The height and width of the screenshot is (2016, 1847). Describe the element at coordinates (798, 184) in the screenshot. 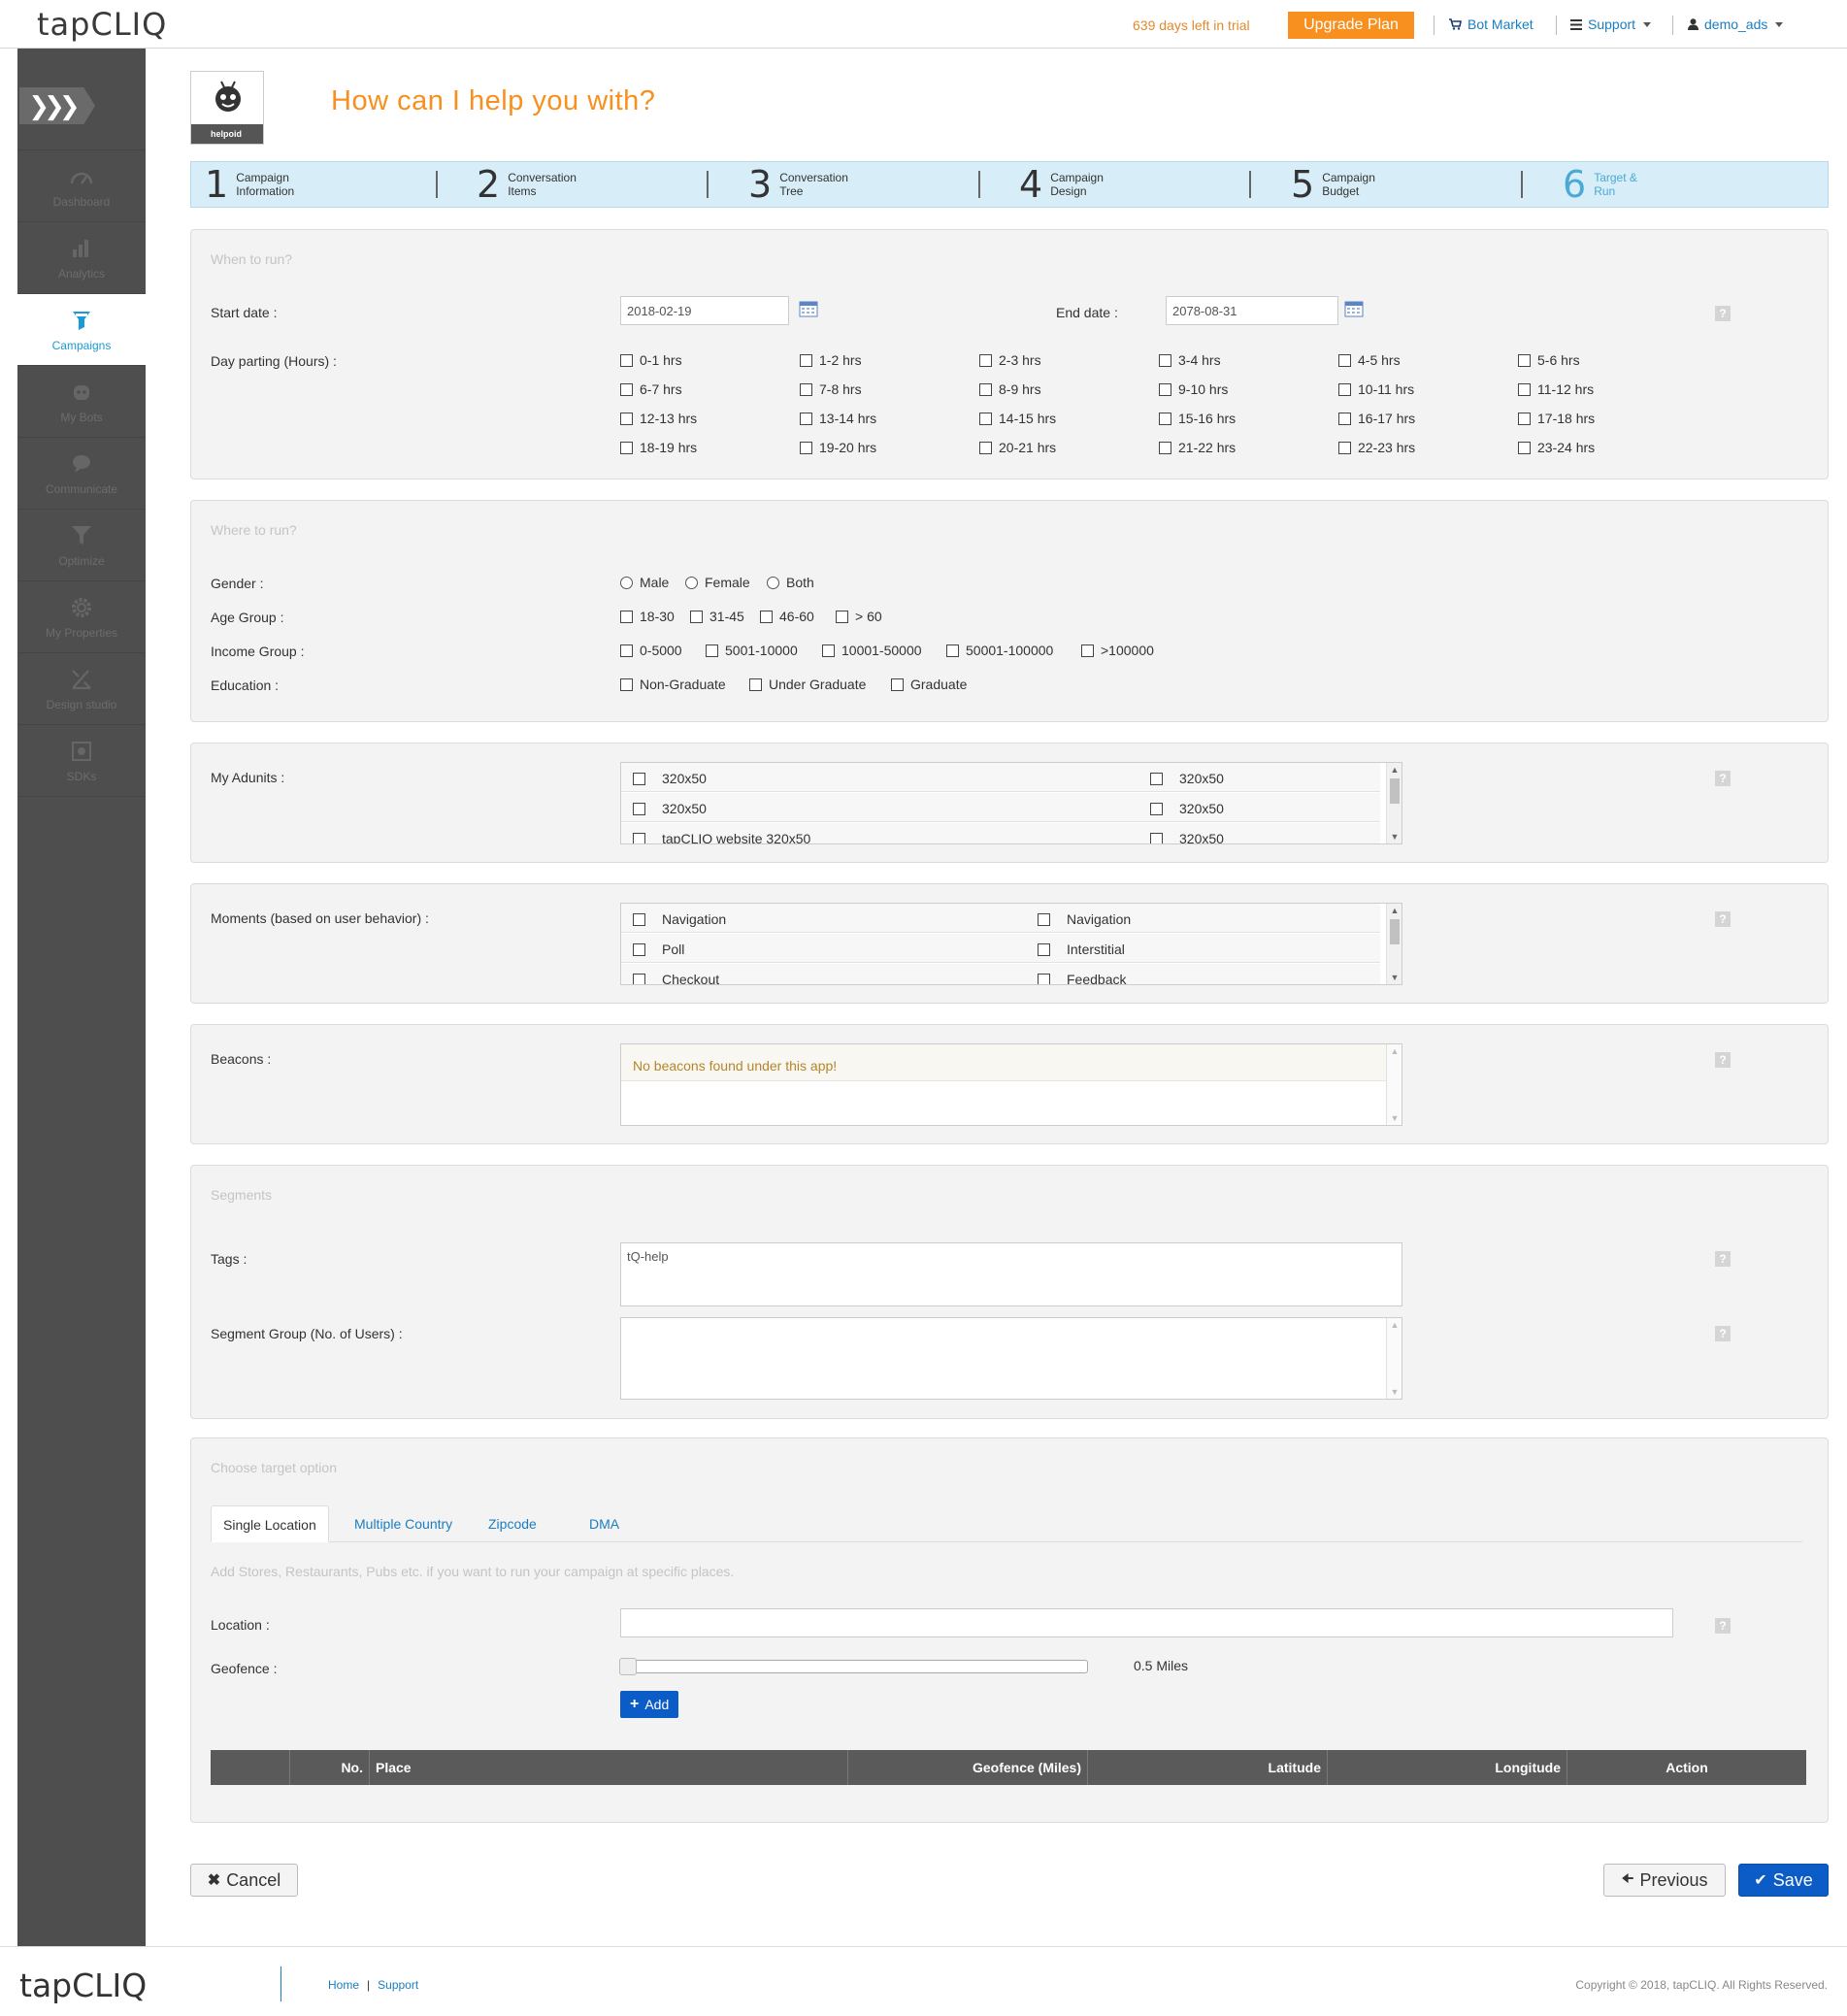

I see `wizard-step-3: 3 Conversation Tree` at that location.